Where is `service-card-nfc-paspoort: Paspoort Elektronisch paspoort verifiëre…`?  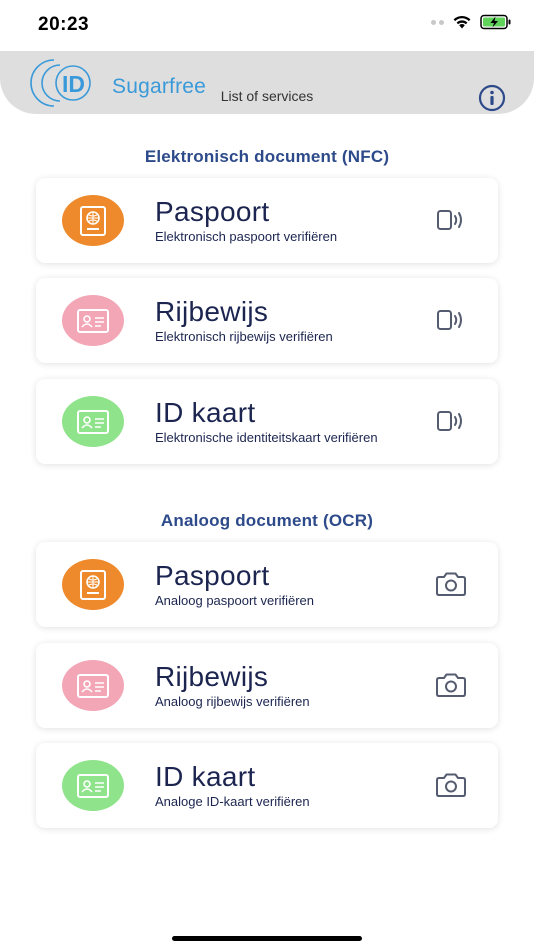 service-card-nfc-paspoort: Paspoort Elektronisch paspoort verifiëre… is located at coordinates (267, 220).